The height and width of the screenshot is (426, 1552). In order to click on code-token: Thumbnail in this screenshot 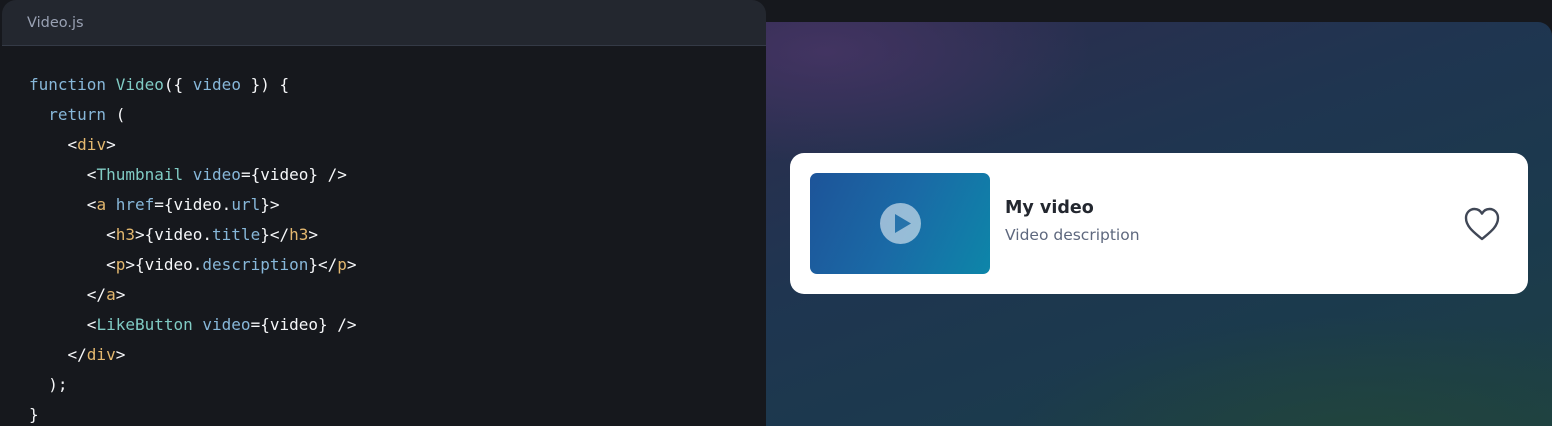, I will do `click(140, 174)`.